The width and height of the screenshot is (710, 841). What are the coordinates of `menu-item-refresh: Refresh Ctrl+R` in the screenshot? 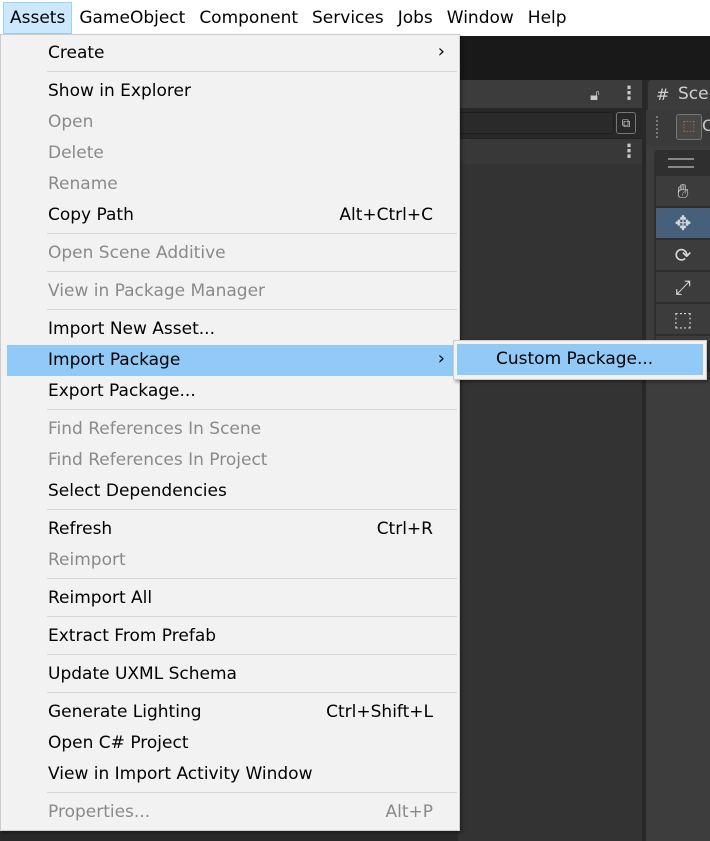 It's located at (232, 529).